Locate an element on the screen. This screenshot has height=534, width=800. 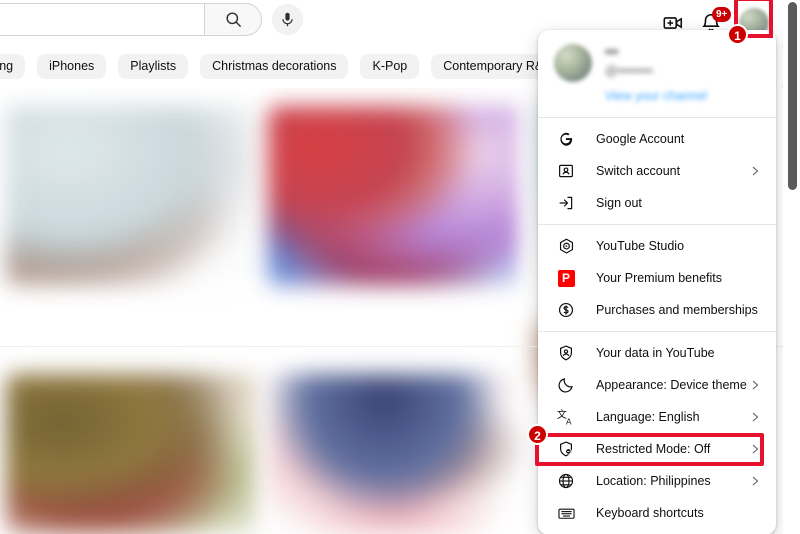
menu-item-location: Location: Philippines is located at coordinates (657, 481).